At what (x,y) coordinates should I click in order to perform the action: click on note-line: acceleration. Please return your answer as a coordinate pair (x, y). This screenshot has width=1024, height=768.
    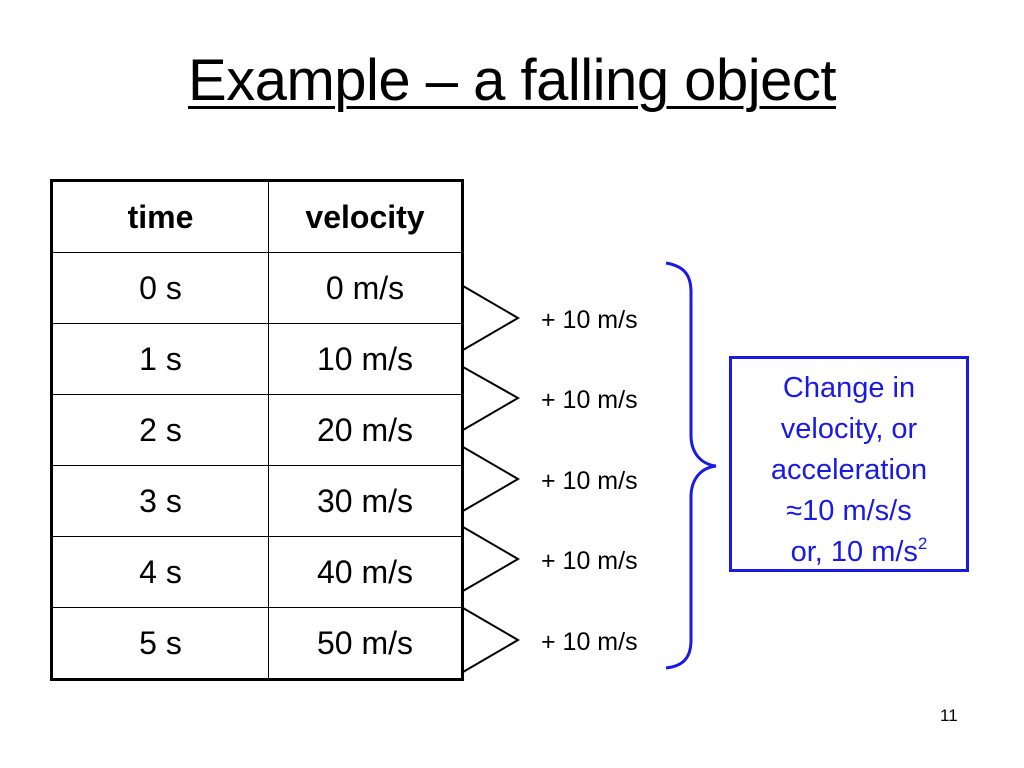
    Looking at the image, I should click on (849, 470).